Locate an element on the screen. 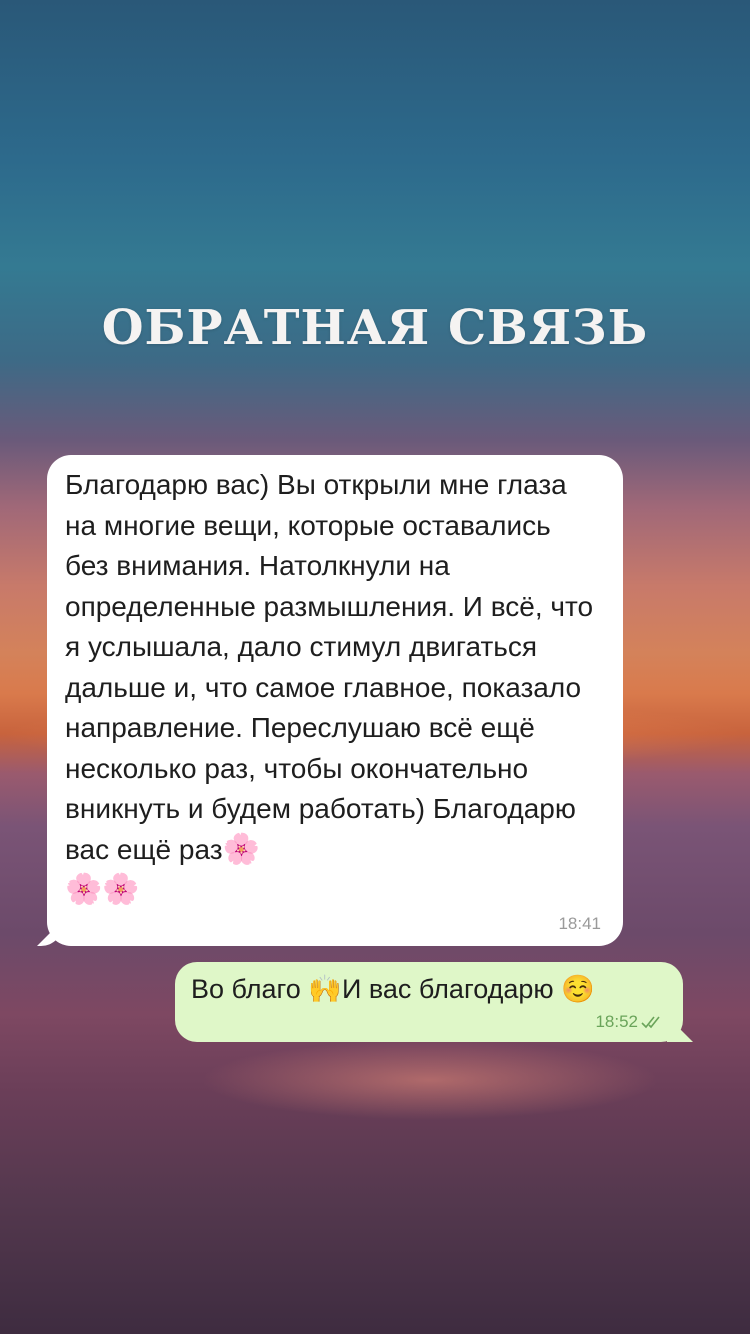 The height and width of the screenshot is (1334, 750). outgoing-message-bubble: Во благо 🙌И вас благодарю ☺️ 18:52 is located at coordinates (434, 1002).